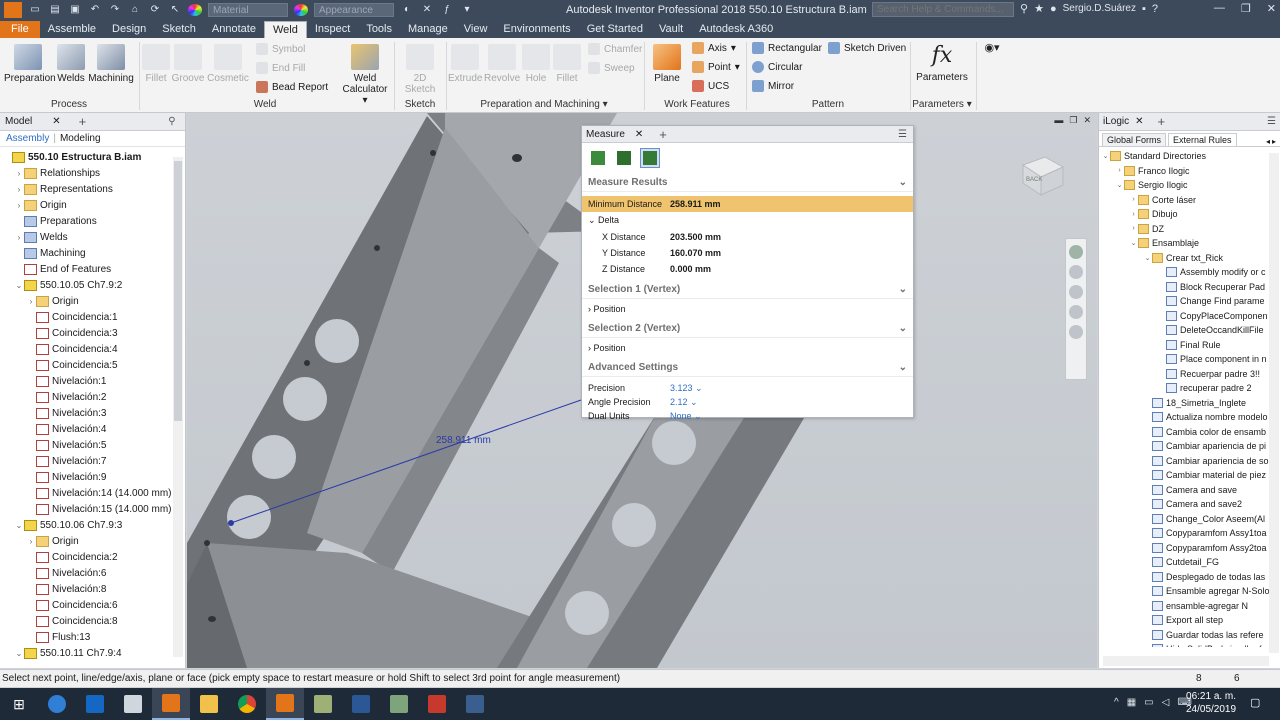 This screenshot has height=720, width=1280. What do you see at coordinates (92, 477) in the screenshot?
I see `tree-node: Nivelación:9` at bounding box center [92, 477].